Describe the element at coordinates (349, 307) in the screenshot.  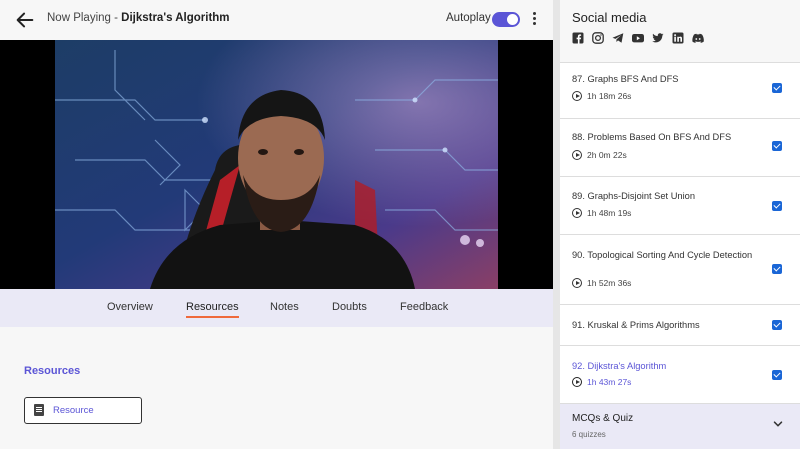
I see `tab-doubts: Doubts` at that location.